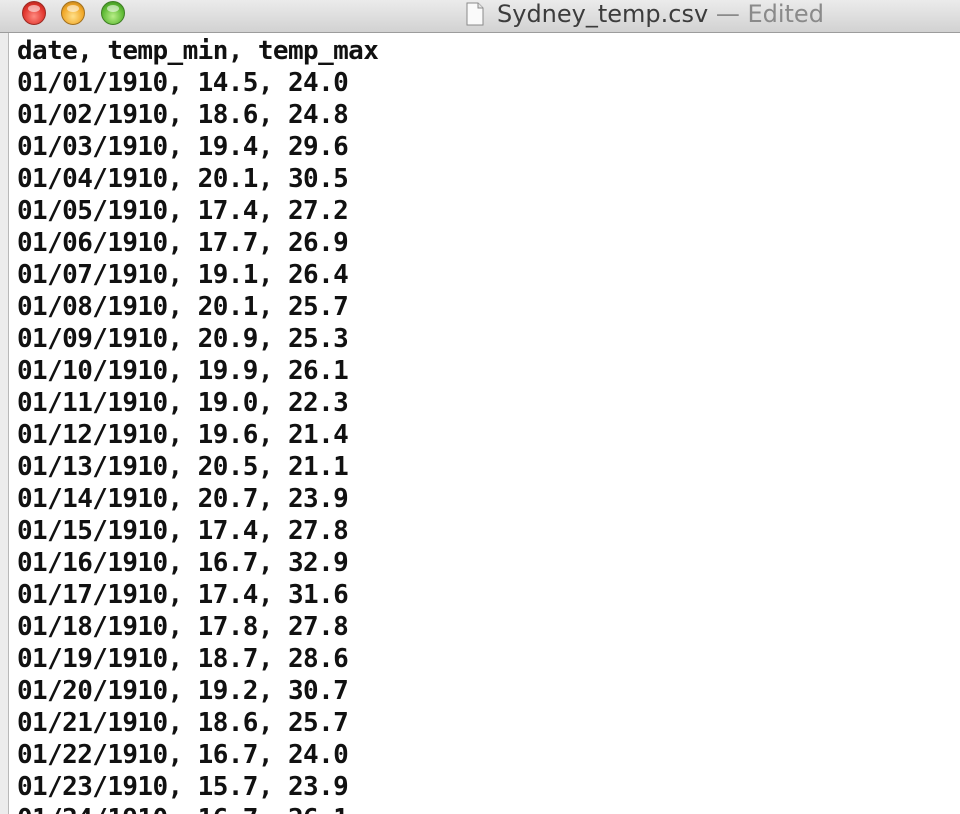 The height and width of the screenshot is (814, 960). Describe the element at coordinates (197, 467) in the screenshot. I see `csv-data-line: 01/13/1910, 20.5, 21.1` at that location.